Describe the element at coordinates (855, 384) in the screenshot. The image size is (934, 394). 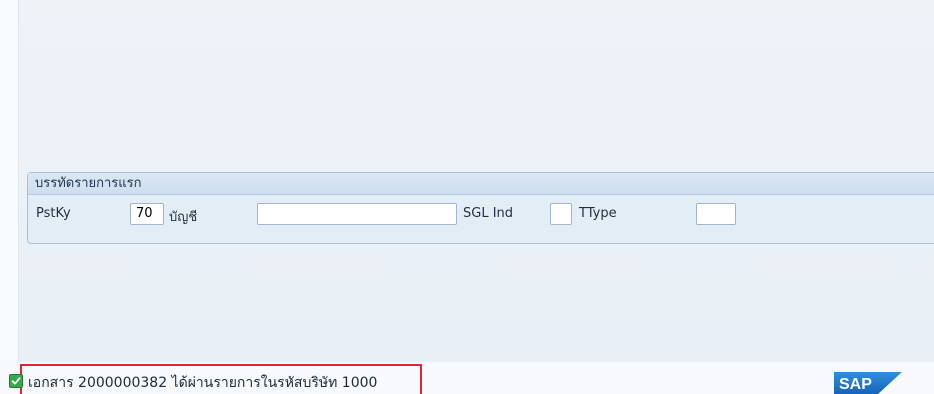
I see `sap-logo-text: SAP` at that location.